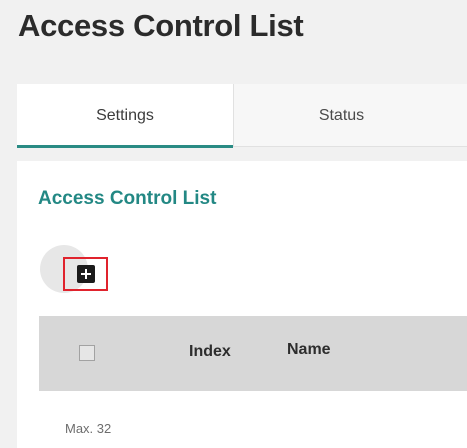  I want to click on column-header-index: Index, so click(210, 352).